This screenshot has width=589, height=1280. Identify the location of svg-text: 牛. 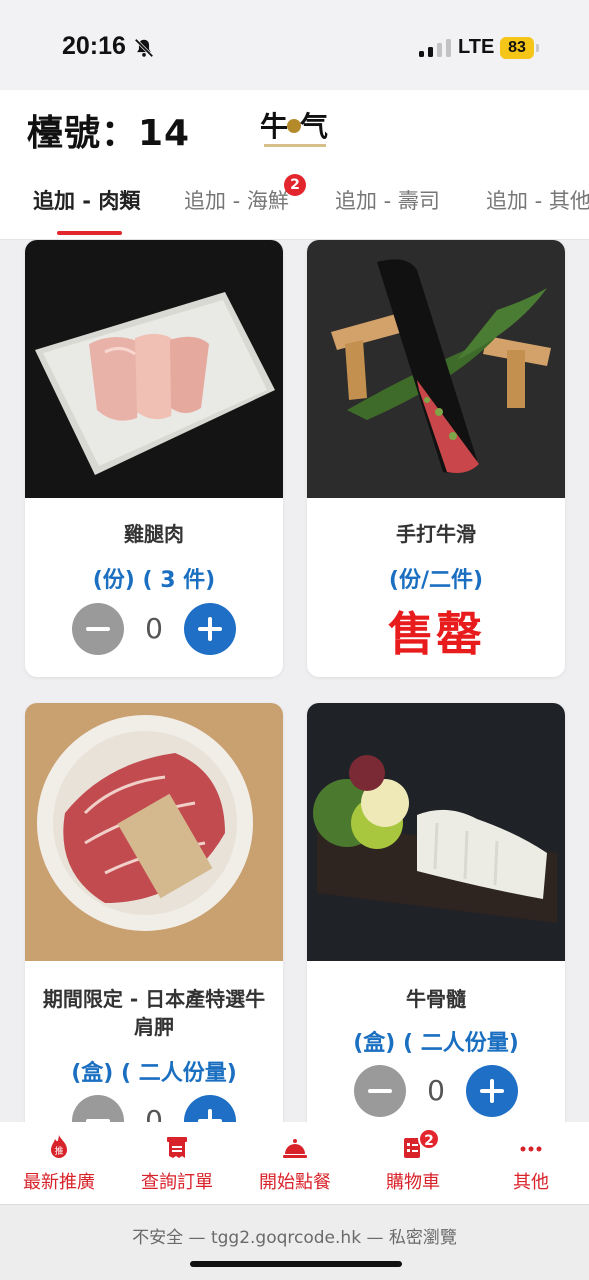
(274, 126).